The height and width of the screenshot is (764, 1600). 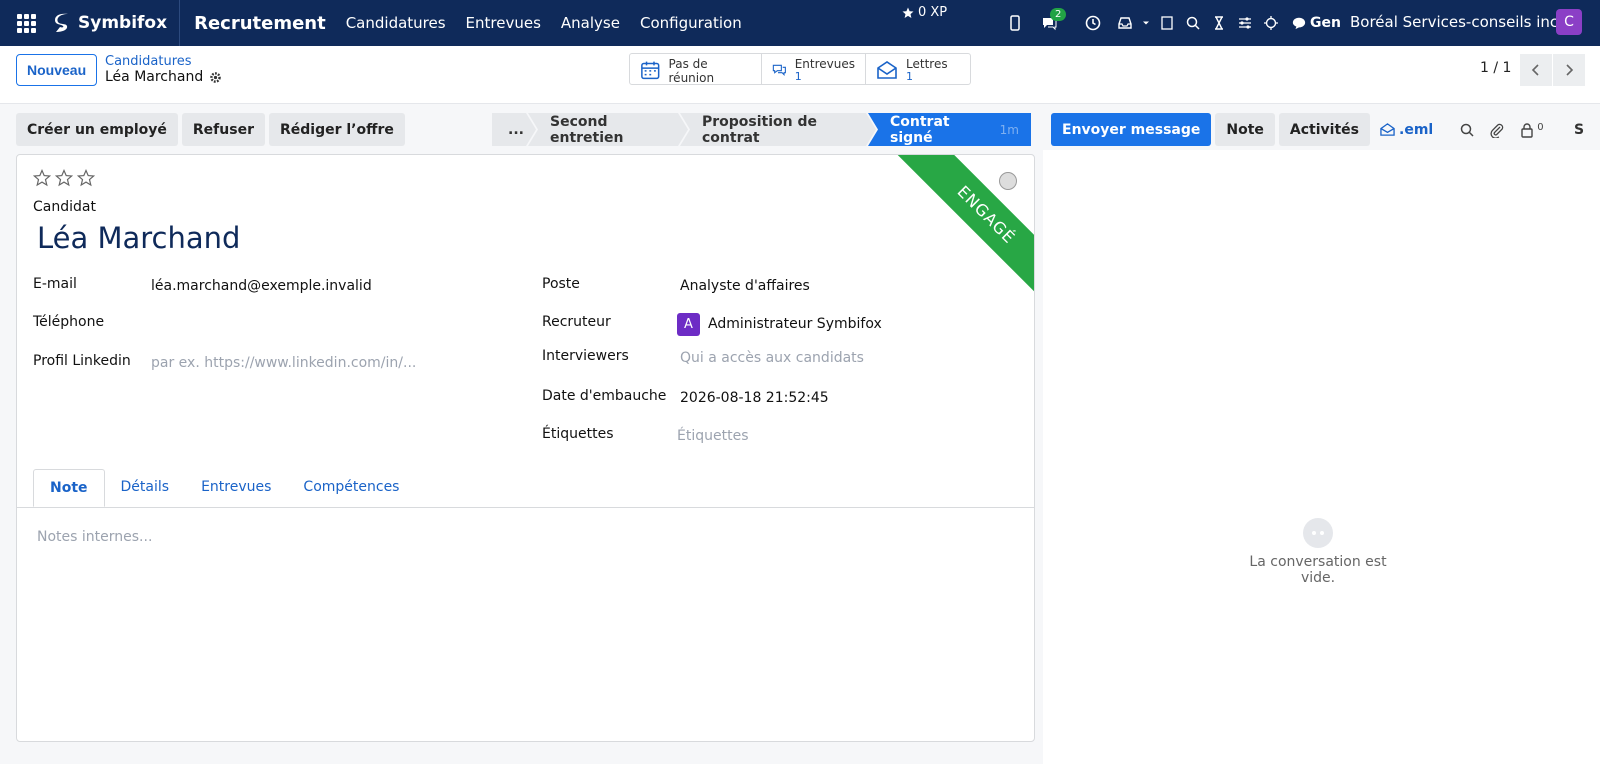 What do you see at coordinates (336, 129) in the screenshot?
I see `draft-offer-button: Rédiger l’offre` at bounding box center [336, 129].